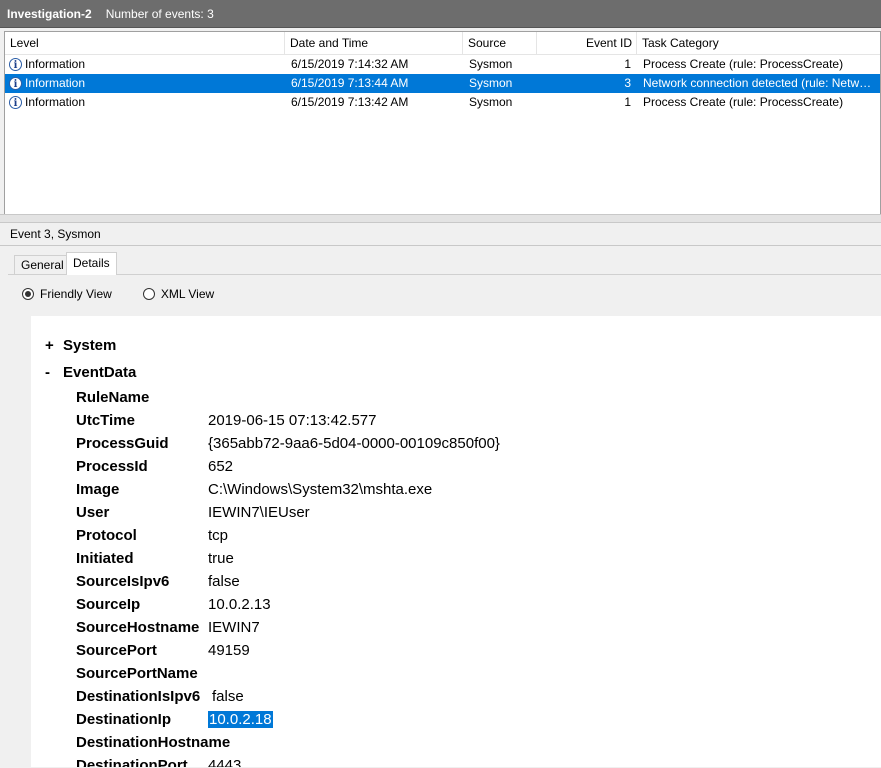  Describe the element at coordinates (500, 43) in the screenshot. I see `column-header-source: Source` at that location.